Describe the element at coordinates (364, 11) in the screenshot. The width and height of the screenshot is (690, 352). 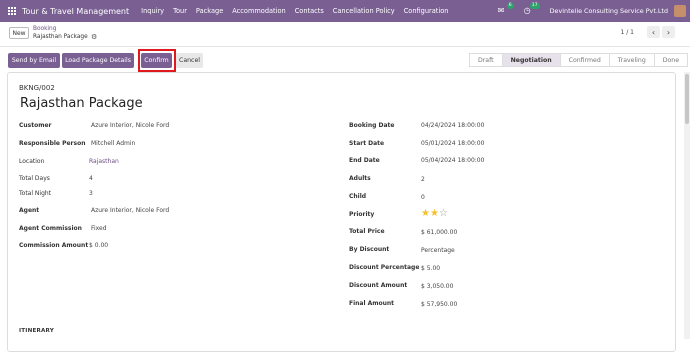
I see `menu-cancellation-policy: Cancellation Policy` at that location.